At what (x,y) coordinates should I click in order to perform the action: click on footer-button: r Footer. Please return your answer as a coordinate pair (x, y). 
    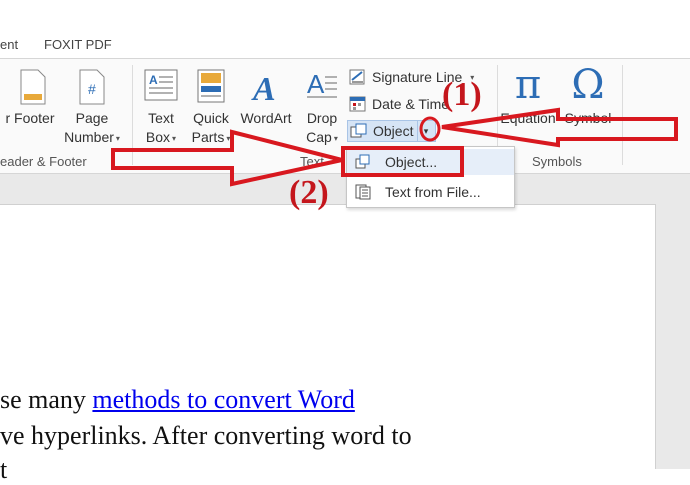
    Looking at the image, I should click on (30, 98).